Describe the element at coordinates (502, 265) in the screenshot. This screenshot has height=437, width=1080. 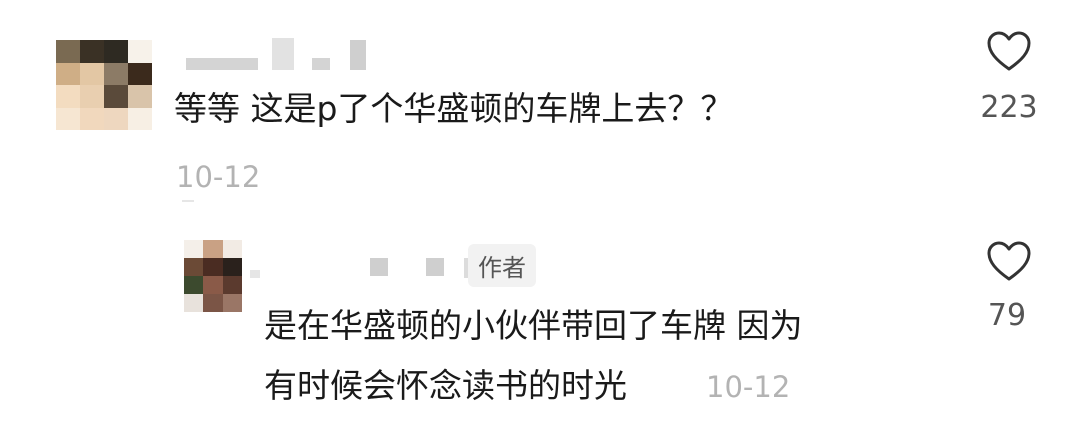
I see `author-badge: 作者` at that location.